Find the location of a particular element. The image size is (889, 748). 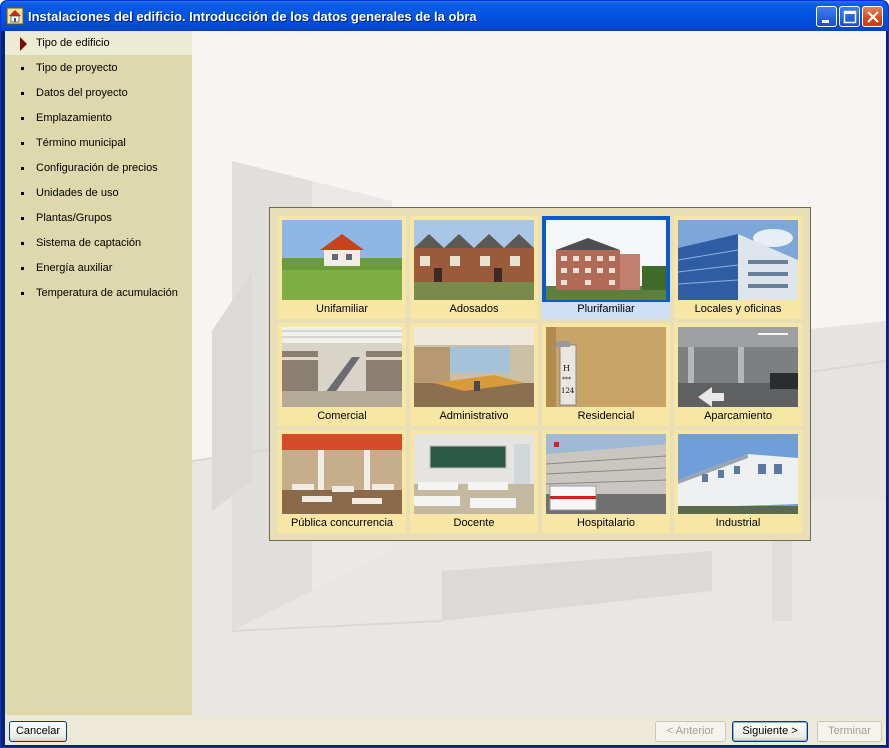

sidebar-item-label: Emplazamiento is located at coordinates (74, 118).